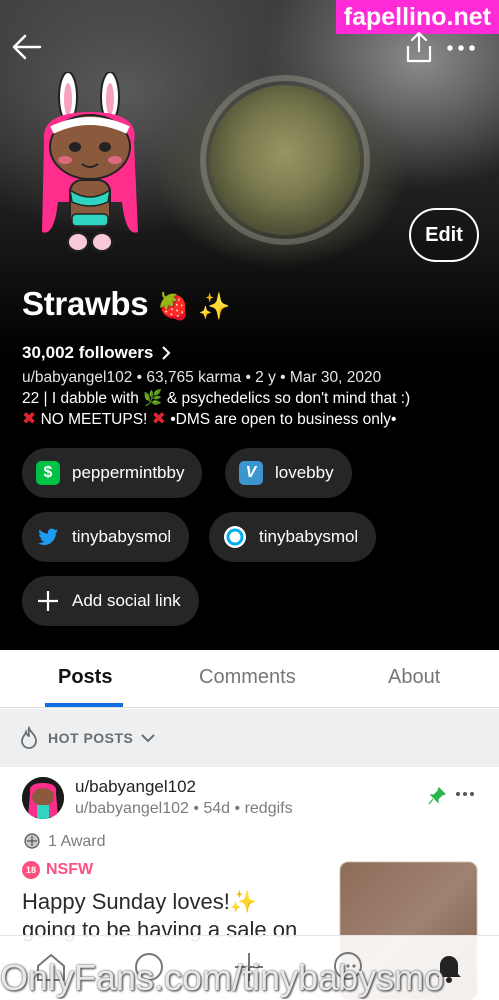 This screenshot has height=1000, width=499. I want to click on tab-about: About, so click(414, 677).